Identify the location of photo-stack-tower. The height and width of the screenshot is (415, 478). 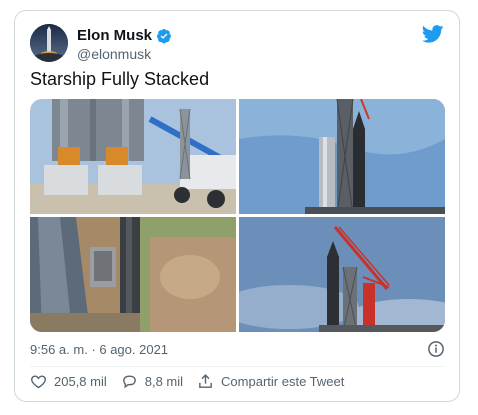
(342, 156).